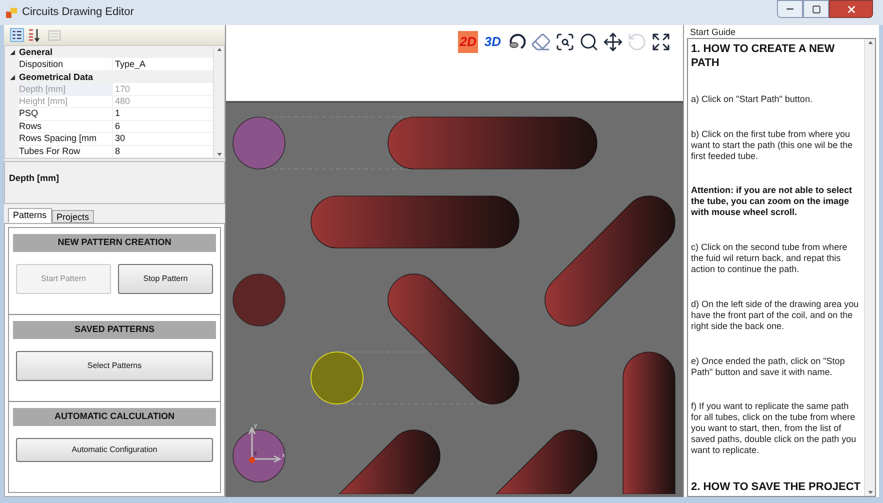  I want to click on guide-paragraph: e) Once ended the path, click on "Stop Path" button and save it with name., so click(768, 367).